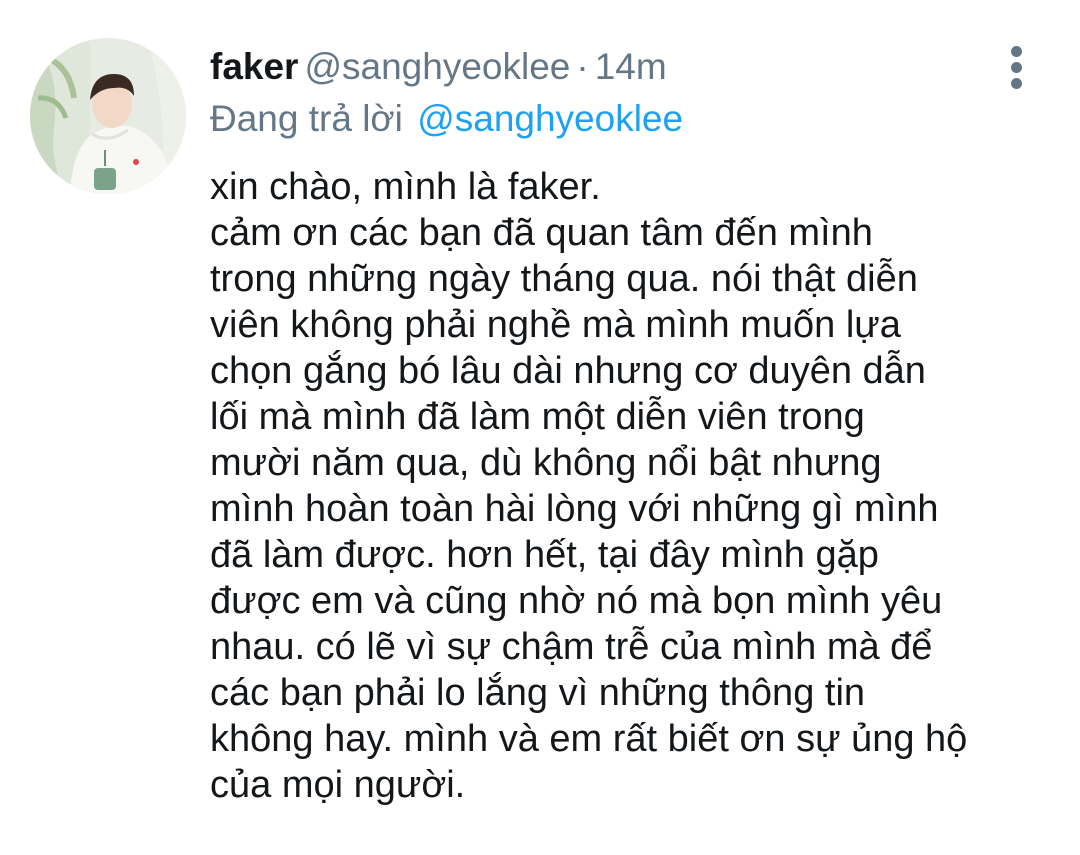 The height and width of the screenshot is (855, 1080). I want to click on tweet-text-line: đã làm được. hơn hết, tại đây mình gặp, so click(544, 555).